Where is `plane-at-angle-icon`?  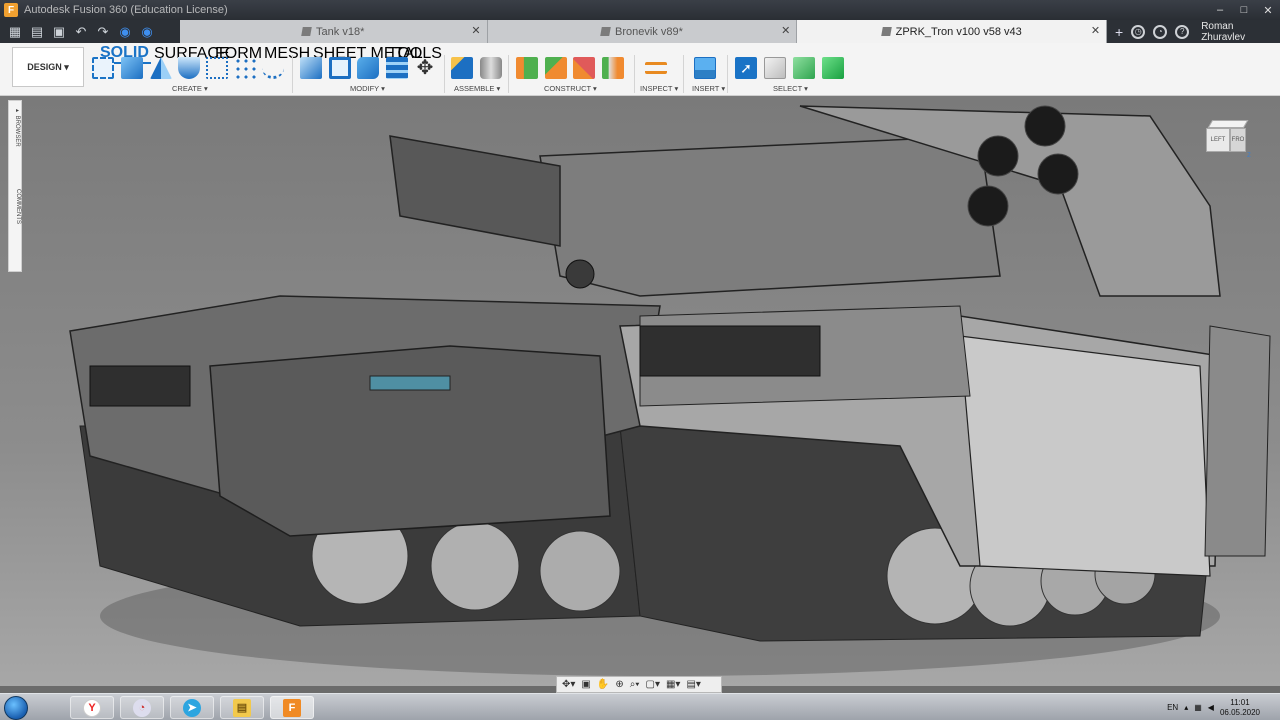
plane-at-angle-icon is located at coordinates (556, 68).